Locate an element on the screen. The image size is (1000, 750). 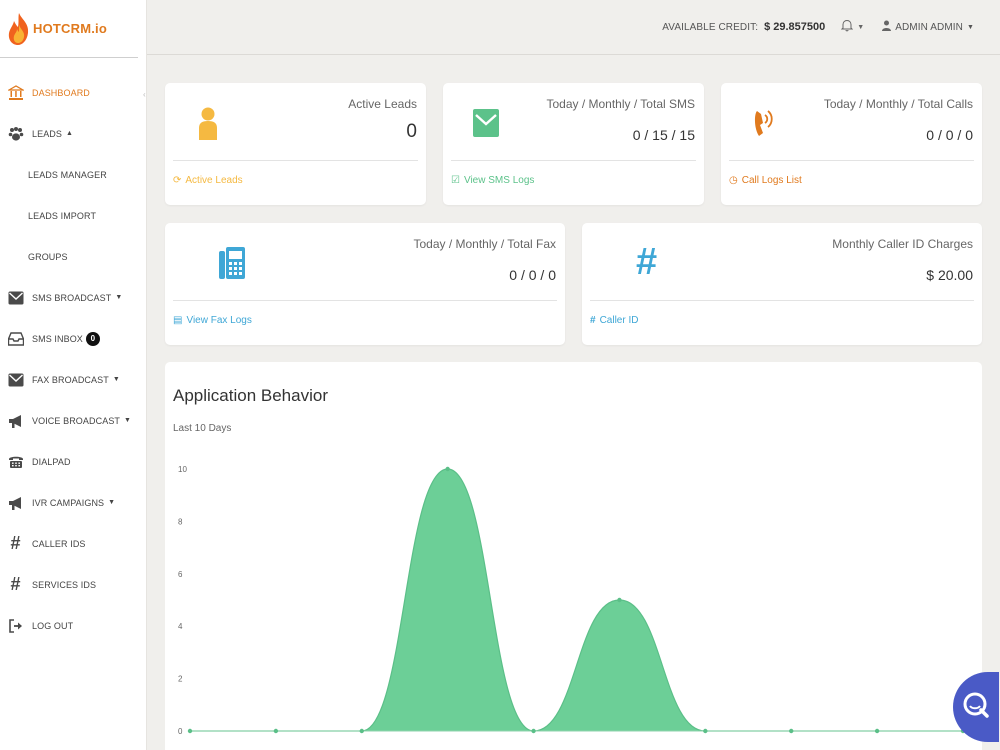
card-value: $ 20.00 is located at coordinates (949, 275).